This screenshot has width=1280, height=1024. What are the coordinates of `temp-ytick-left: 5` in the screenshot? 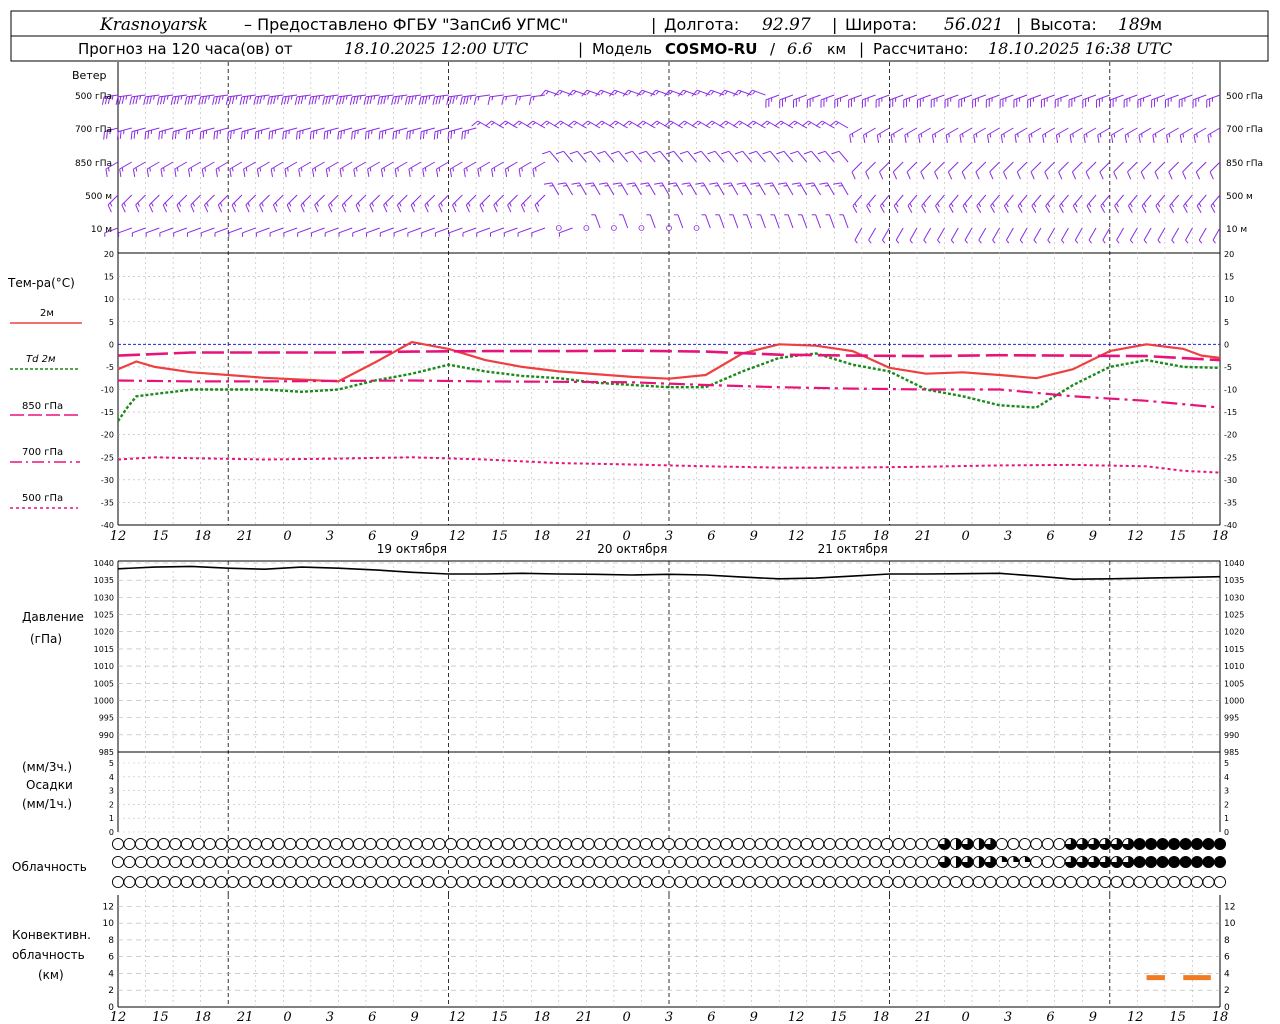 It's located at (111, 322).